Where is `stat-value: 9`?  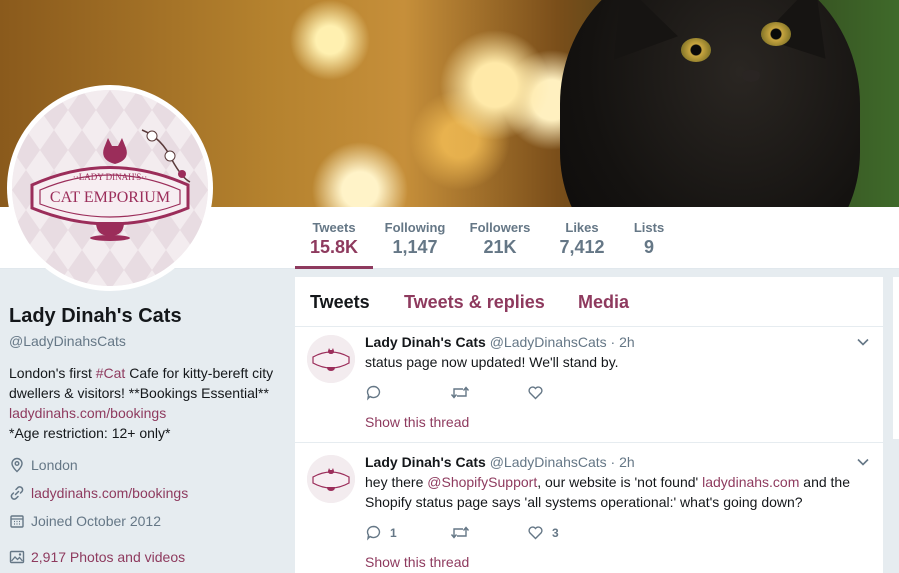
stat-value: 9 is located at coordinates (648, 247).